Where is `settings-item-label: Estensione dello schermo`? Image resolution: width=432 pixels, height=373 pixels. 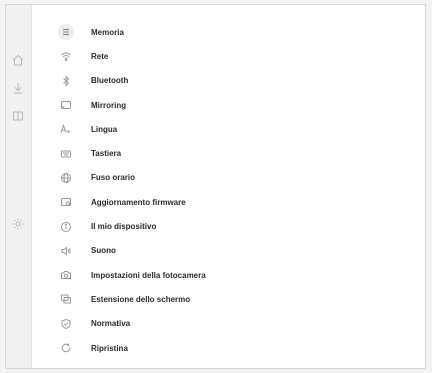 settings-item-label: Estensione dello schermo is located at coordinates (141, 299).